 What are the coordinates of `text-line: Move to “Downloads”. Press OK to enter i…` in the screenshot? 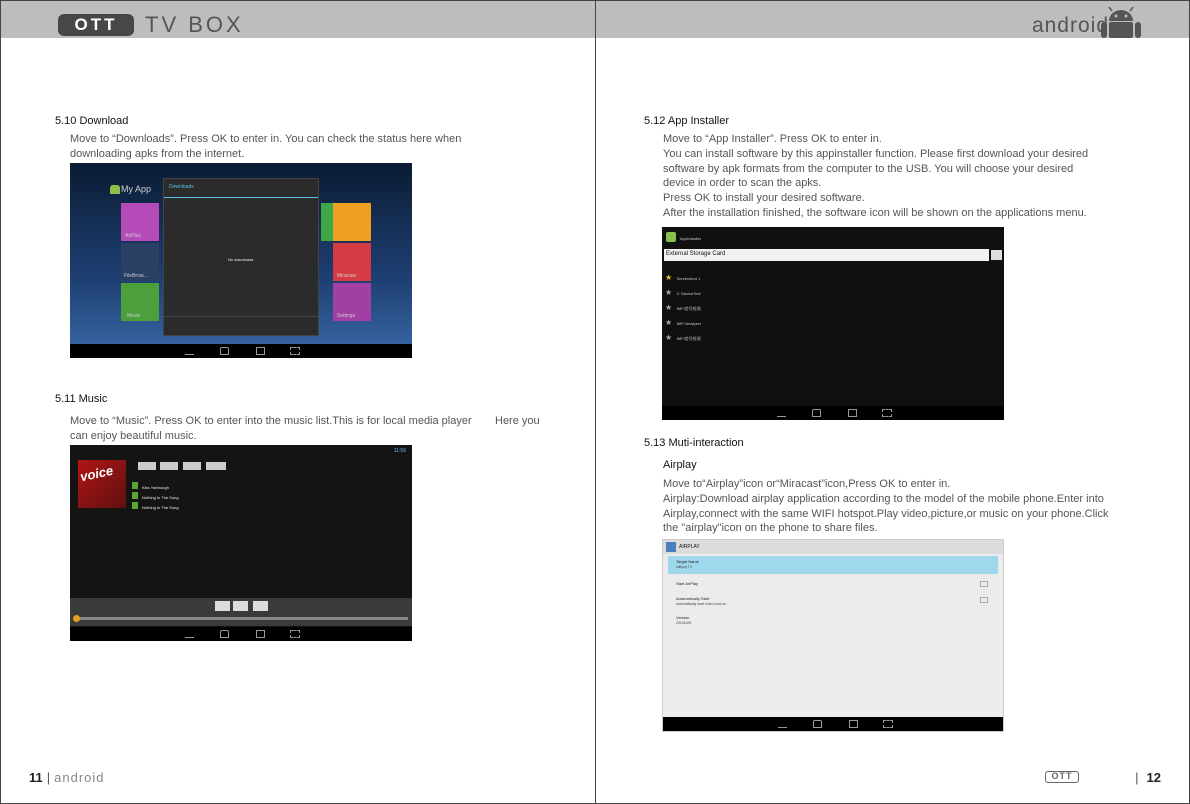 It's located at (266, 139).